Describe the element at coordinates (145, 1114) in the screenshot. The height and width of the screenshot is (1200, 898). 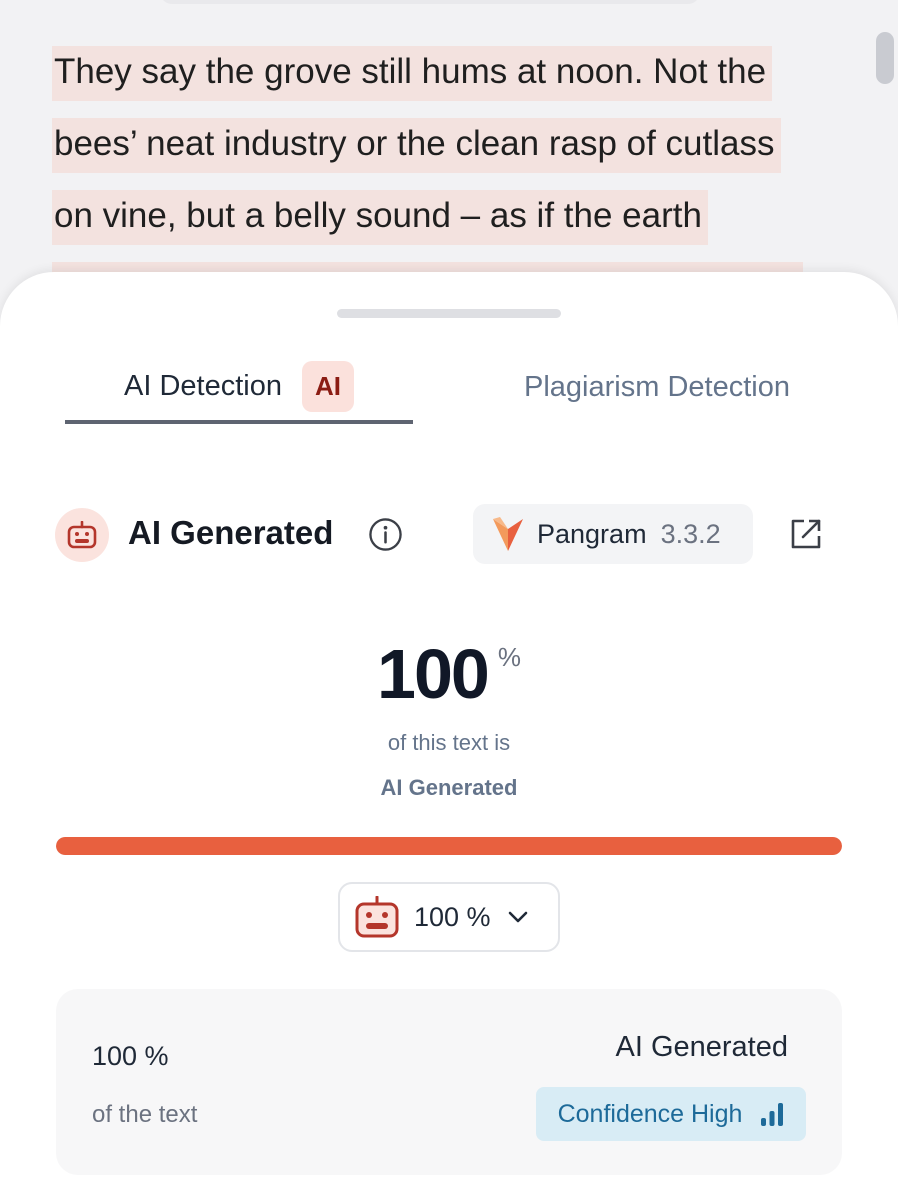
I see `summary-sub-label: of the text` at that location.